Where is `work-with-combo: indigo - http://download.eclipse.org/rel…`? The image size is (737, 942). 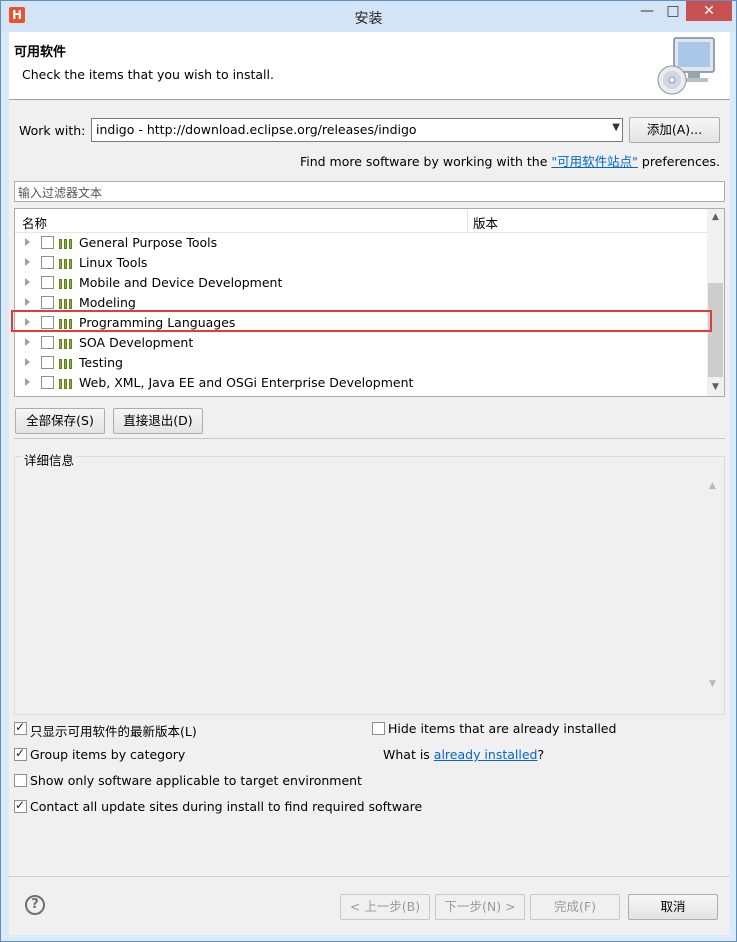
work-with-combo: indigo - http://download.eclipse.org/rel… is located at coordinates (357, 130).